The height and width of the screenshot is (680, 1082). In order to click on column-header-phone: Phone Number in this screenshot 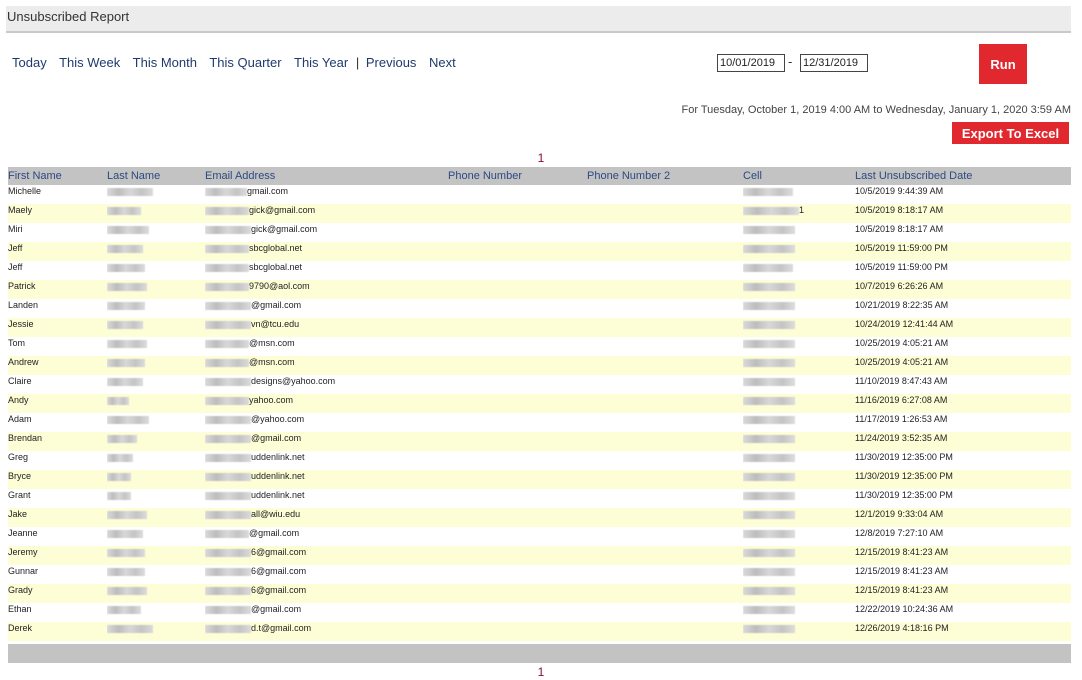, I will do `click(517, 176)`.